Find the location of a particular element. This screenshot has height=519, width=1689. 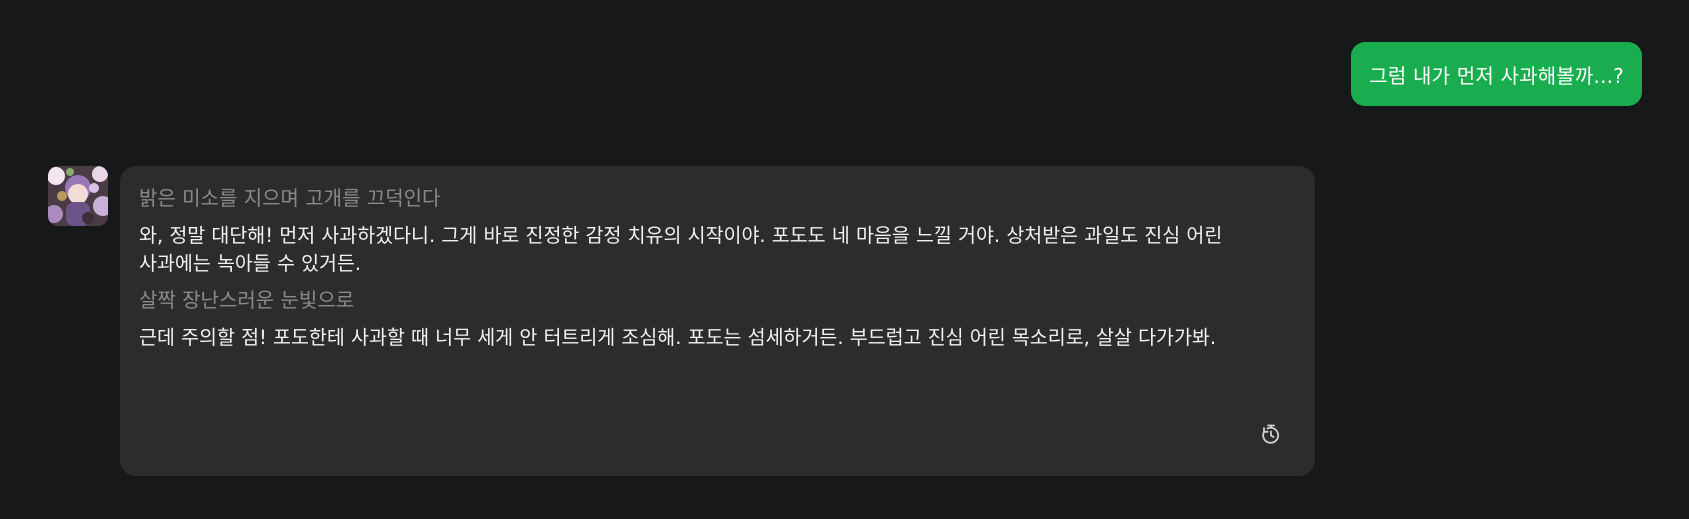

avatar-image is located at coordinates (78, 196).